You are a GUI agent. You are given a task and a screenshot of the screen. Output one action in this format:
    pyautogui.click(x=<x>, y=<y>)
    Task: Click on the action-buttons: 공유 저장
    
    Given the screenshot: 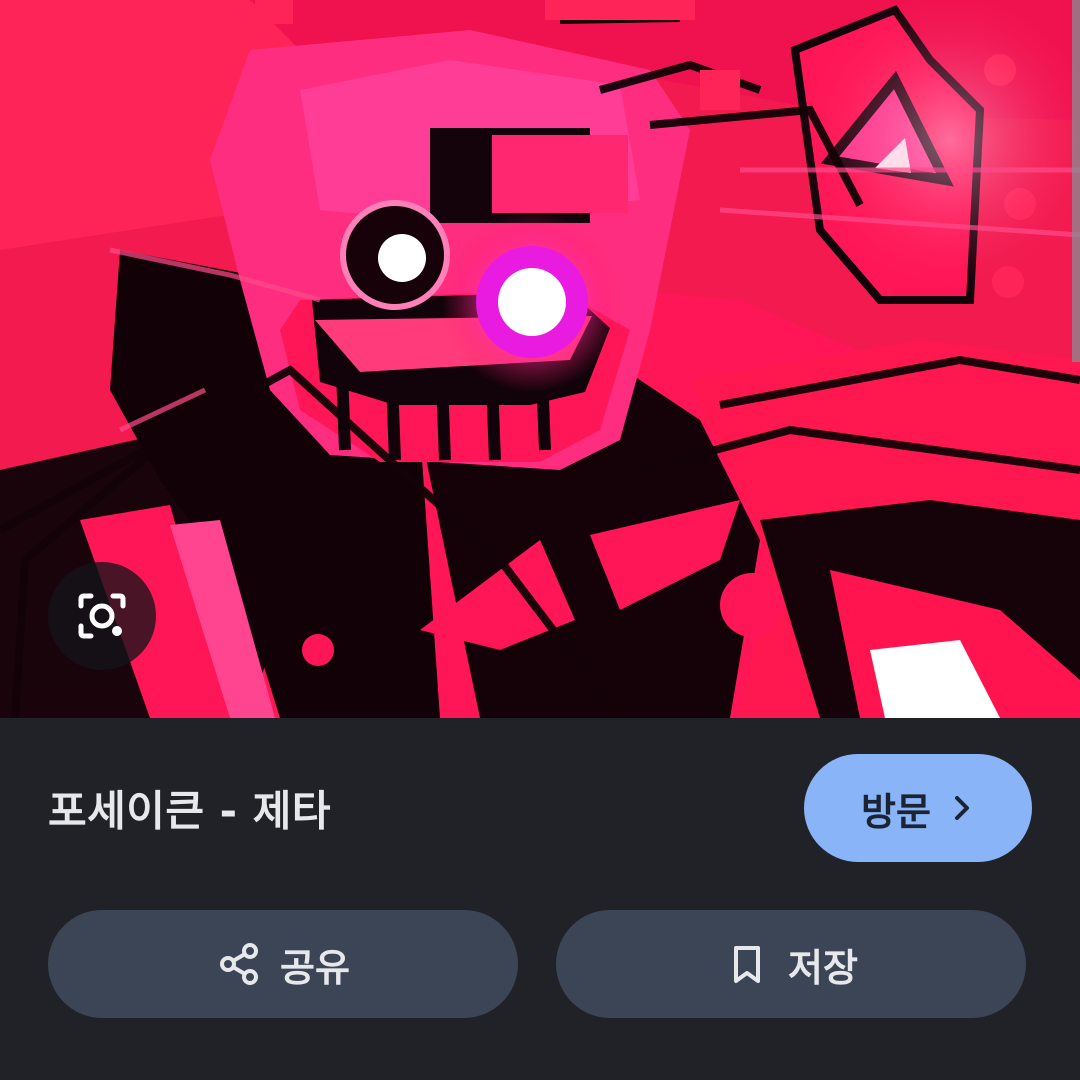 What is the action you would take?
    pyautogui.click(x=537, y=964)
    